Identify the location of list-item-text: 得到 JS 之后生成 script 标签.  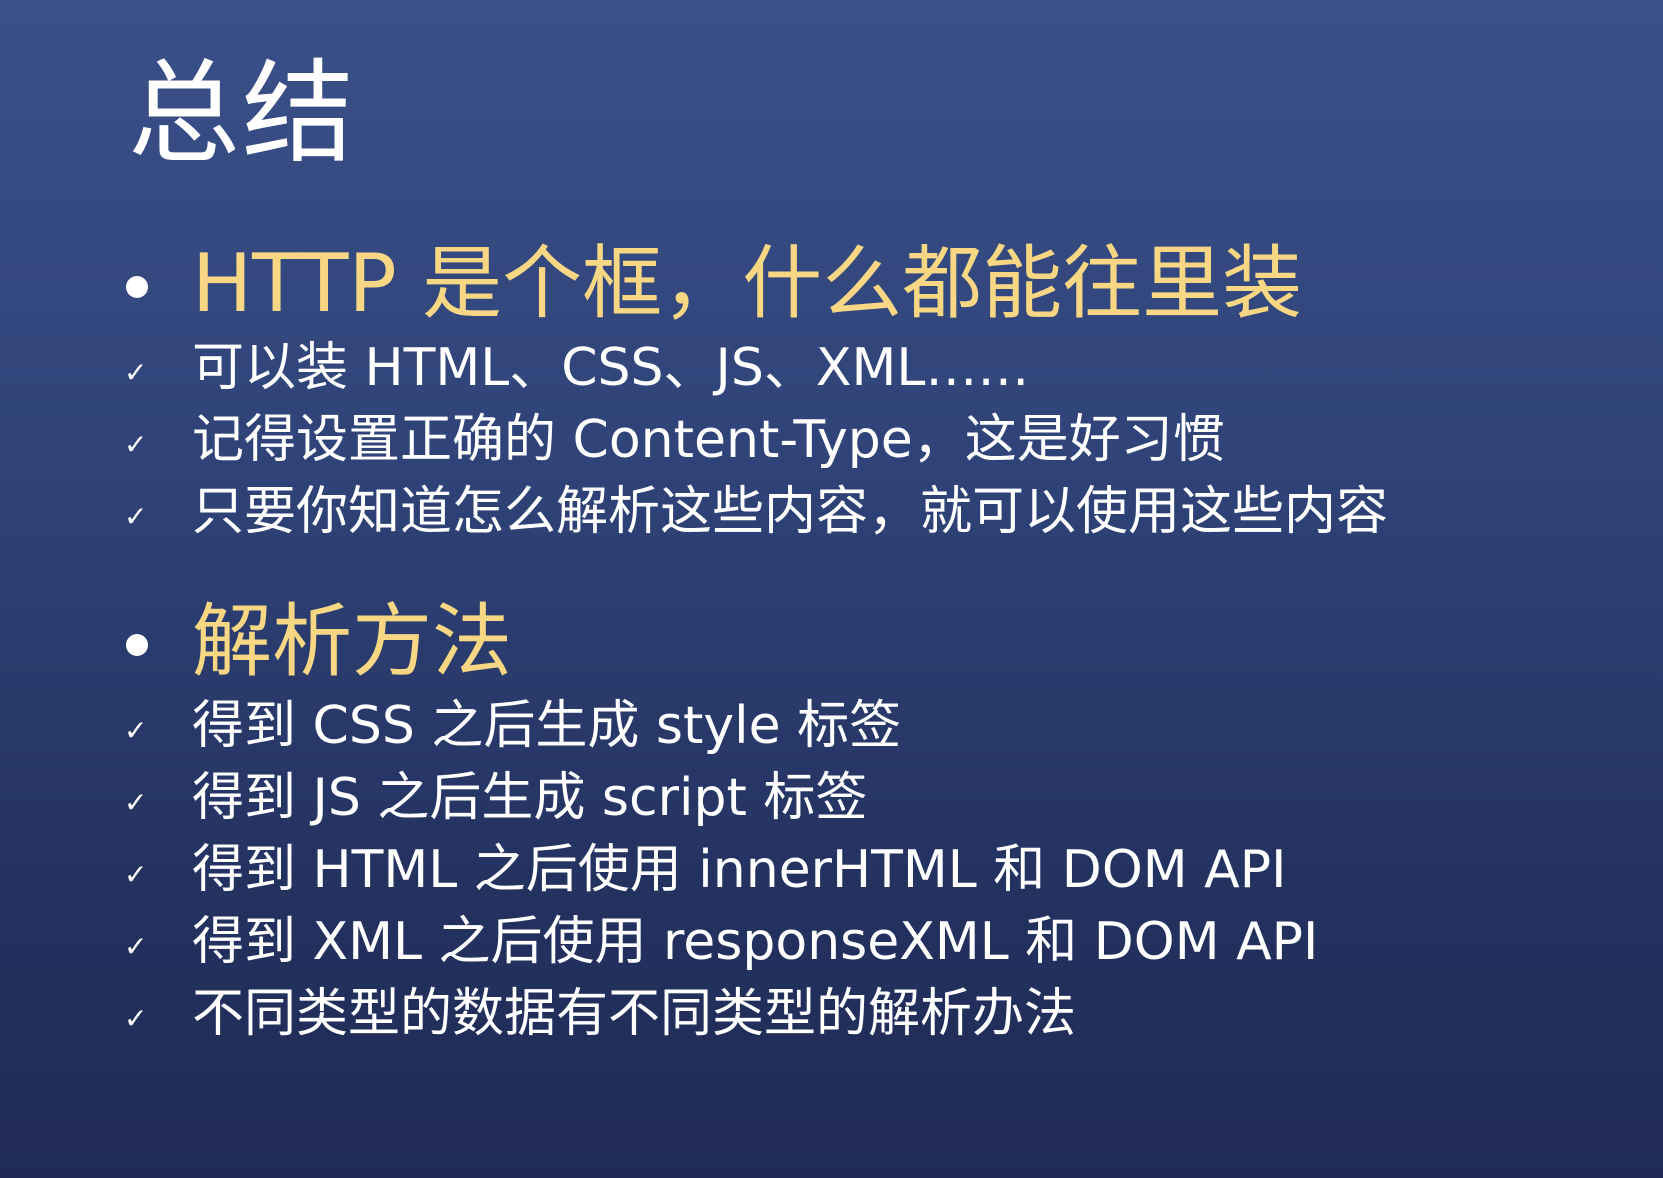
(530, 798).